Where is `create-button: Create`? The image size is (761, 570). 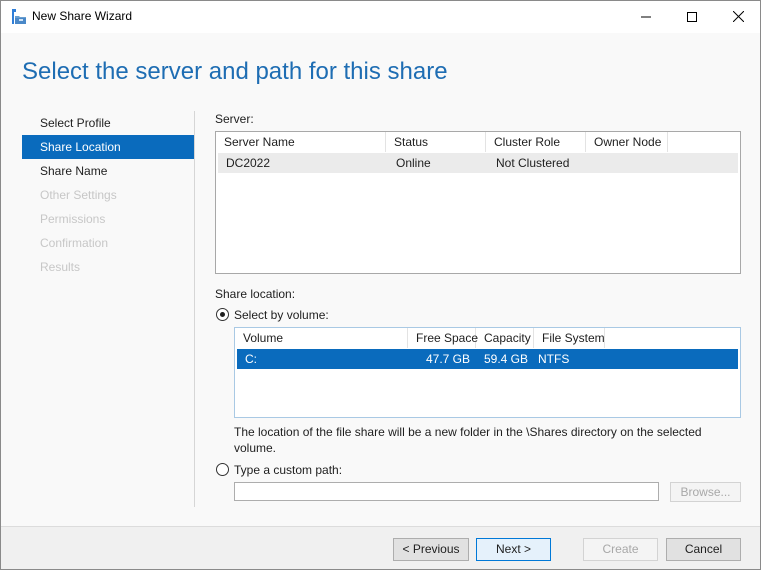 create-button: Create is located at coordinates (620, 549).